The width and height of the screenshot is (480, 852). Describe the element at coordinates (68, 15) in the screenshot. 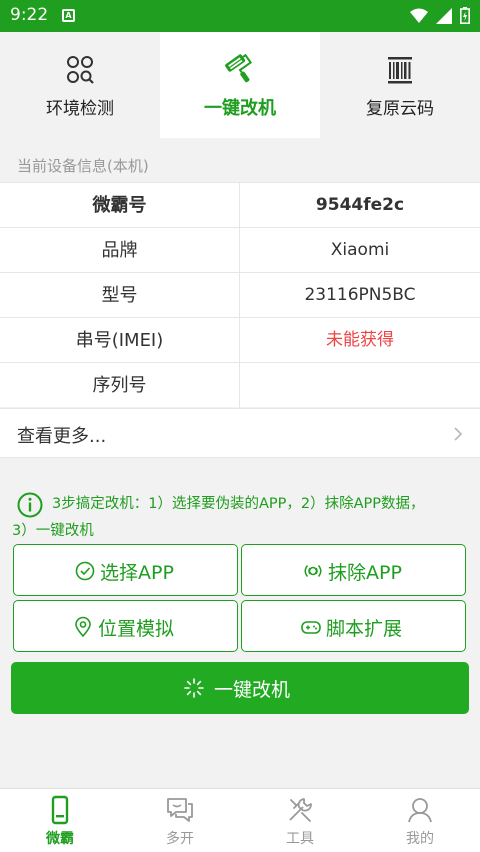

I see `notification-a-icon: A` at that location.